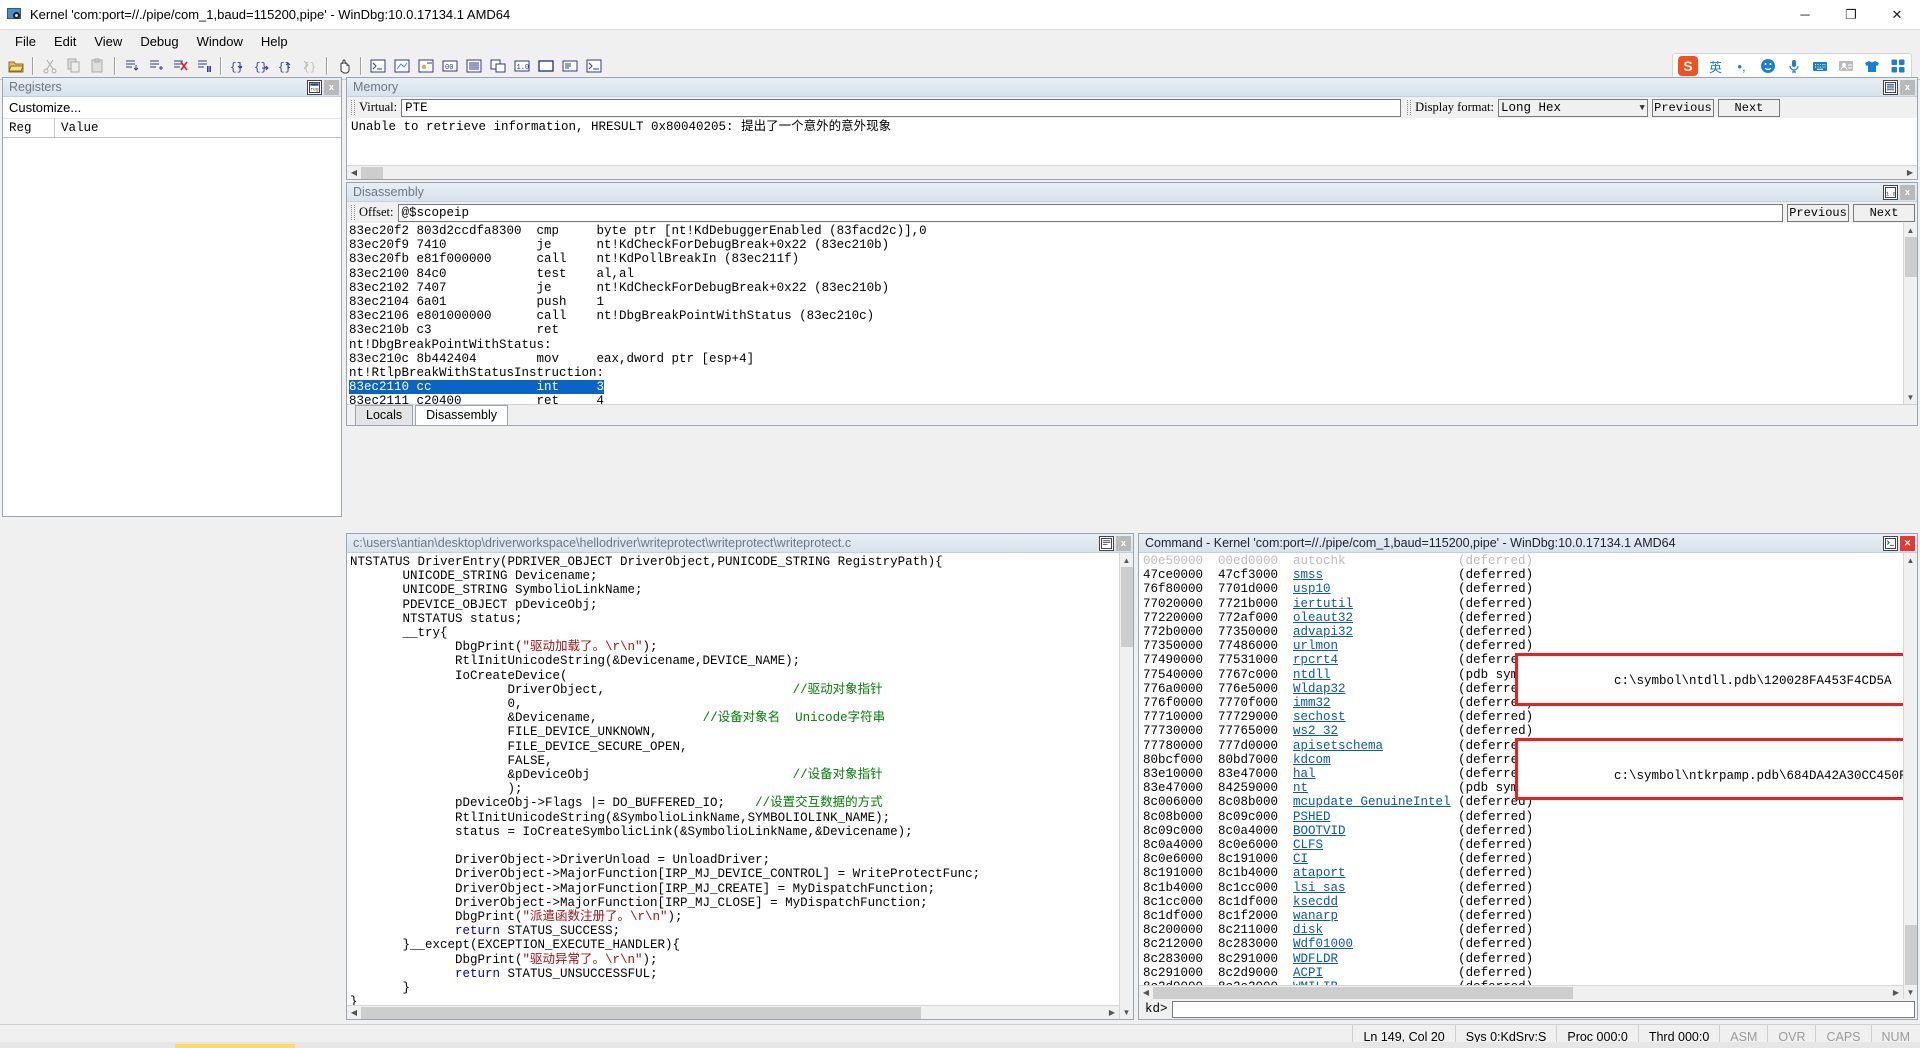 This screenshot has width=1920, height=1048. Describe the element at coordinates (25, 41) in the screenshot. I see `menu-file: File` at that location.